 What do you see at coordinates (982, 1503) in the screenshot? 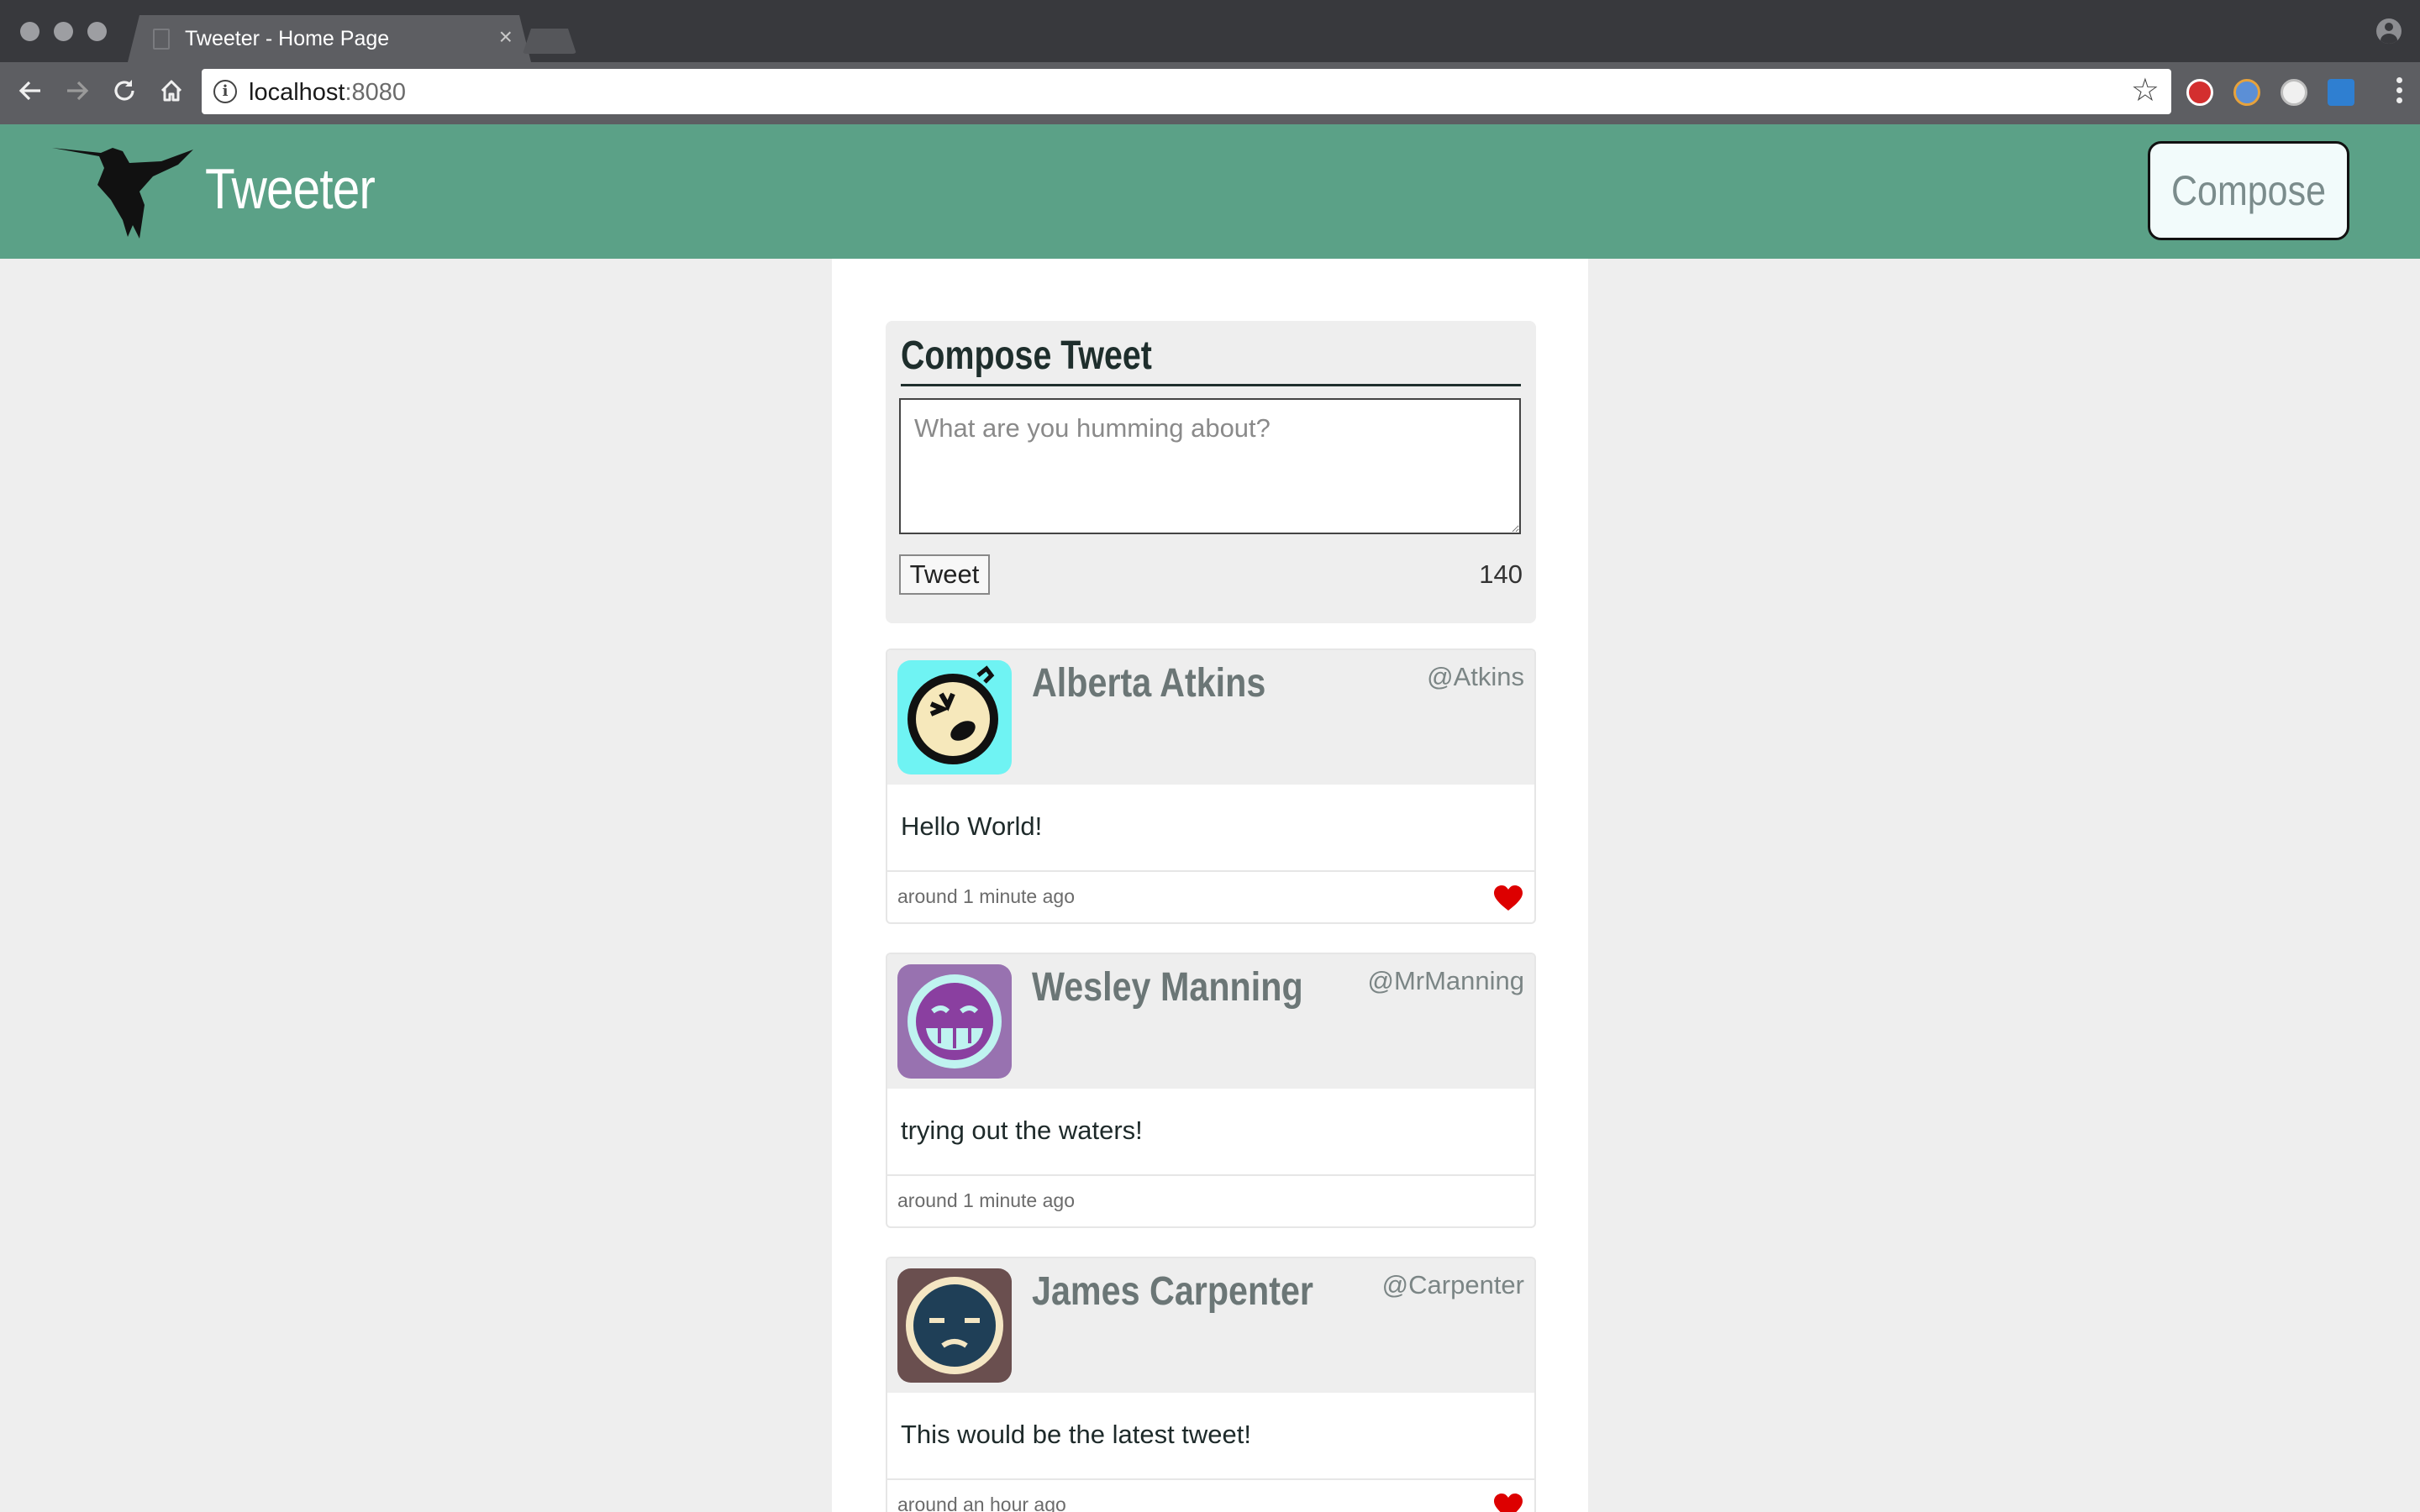
I see `tweet-timestamp: around an hour ago` at bounding box center [982, 1503].